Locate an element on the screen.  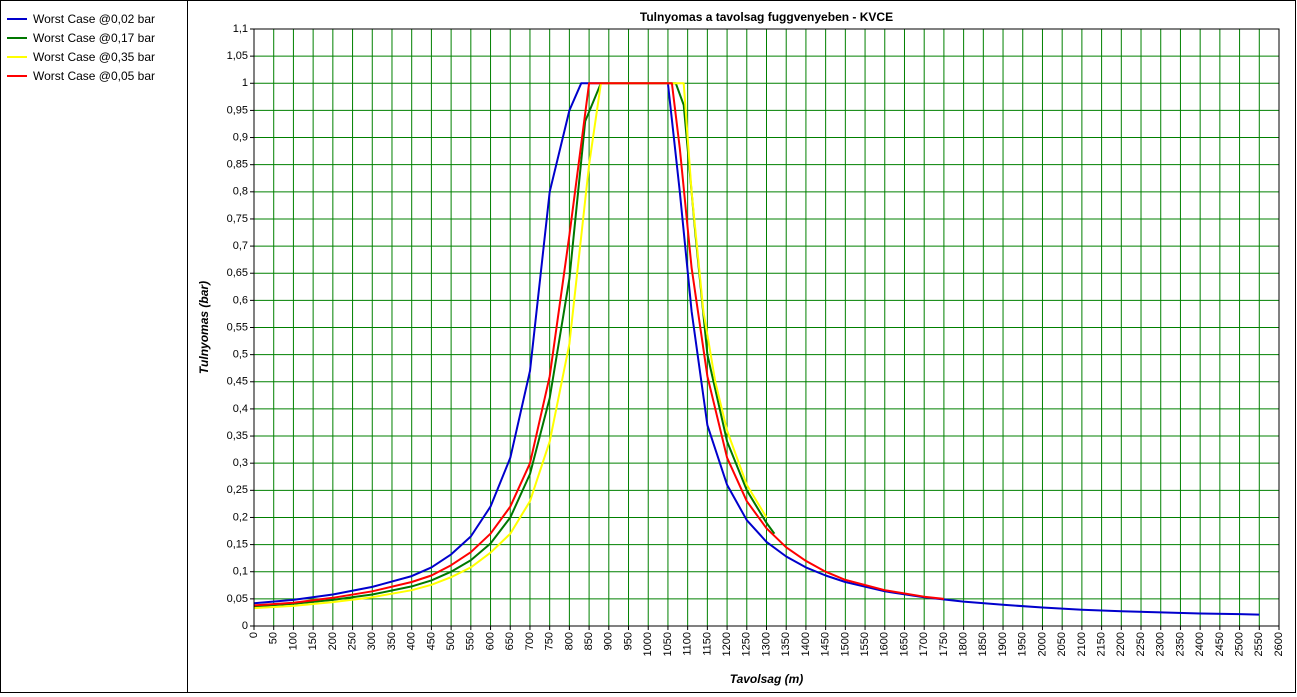
y-tick-label: 0,6 is located at coordinates (240, 300).